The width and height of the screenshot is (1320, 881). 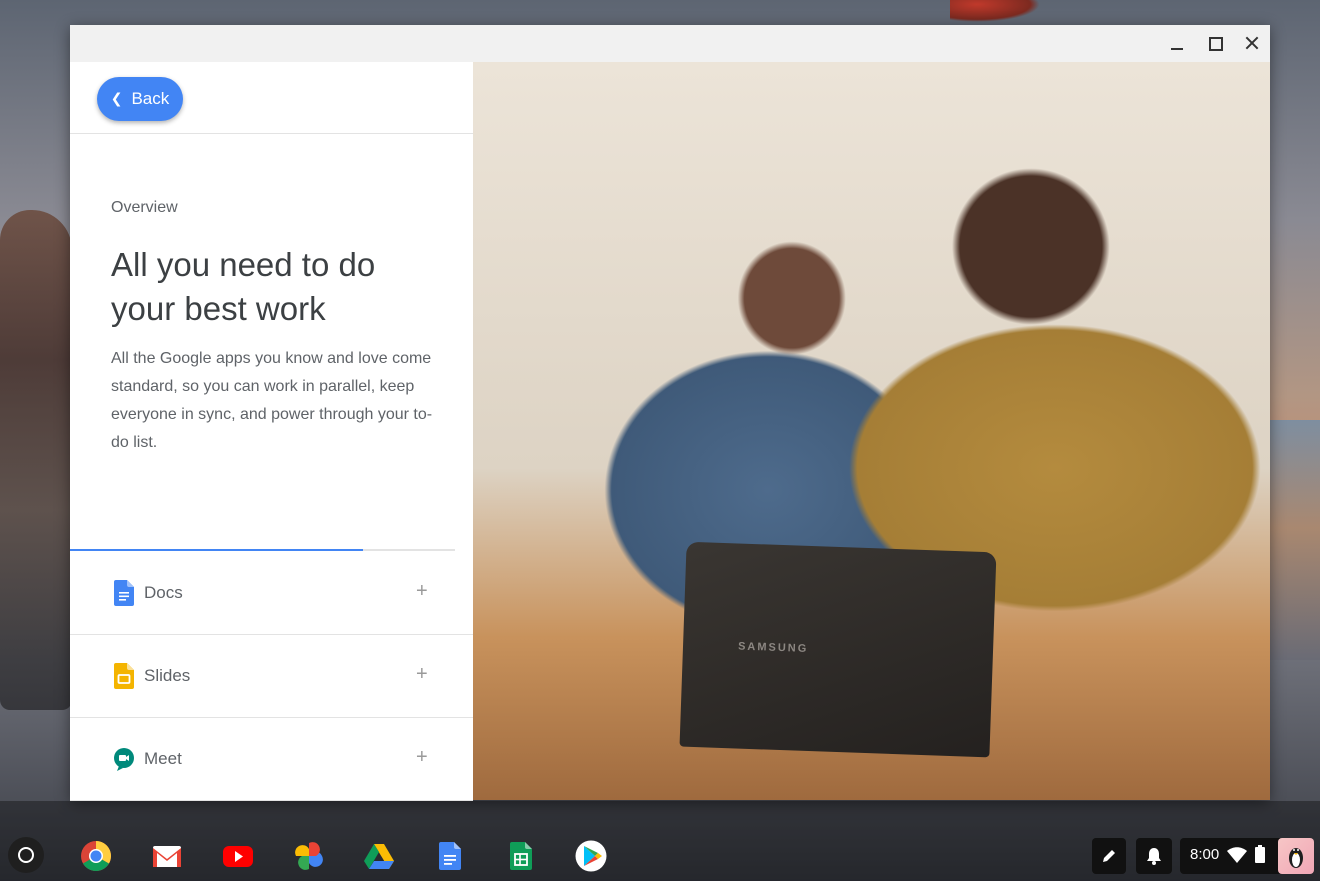 What do you see at coordinates (1294, 540) in the screenshot?
I see `wallpaper-bridge` at bounding box center [1294, 540].